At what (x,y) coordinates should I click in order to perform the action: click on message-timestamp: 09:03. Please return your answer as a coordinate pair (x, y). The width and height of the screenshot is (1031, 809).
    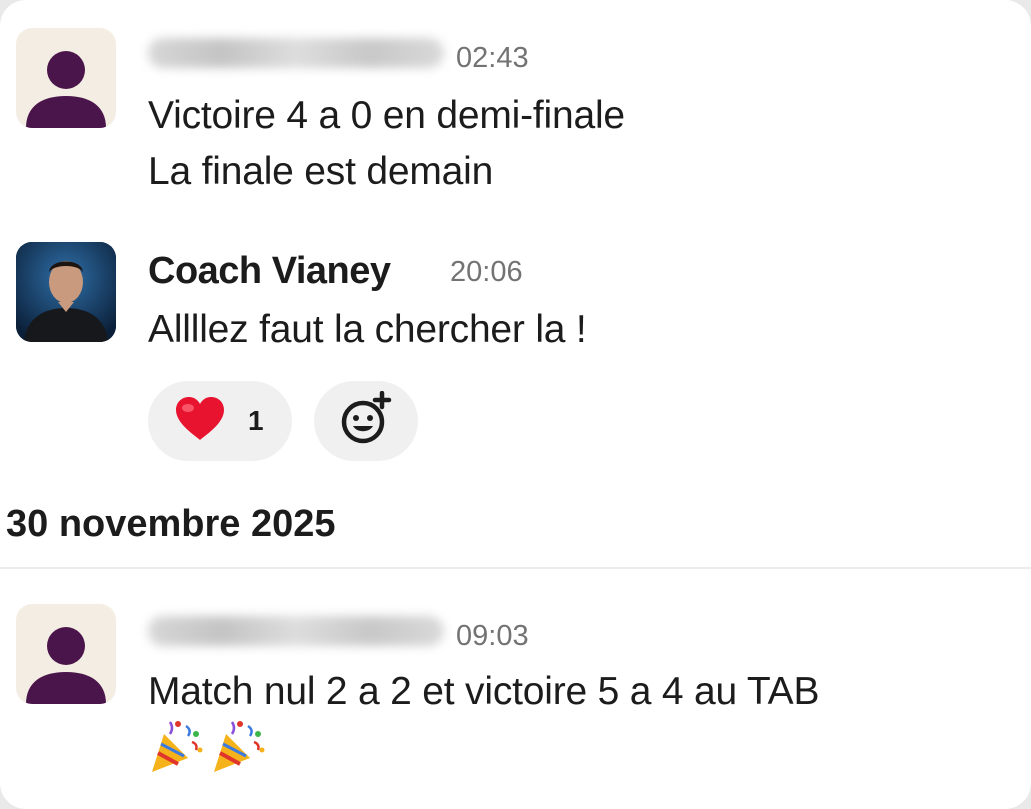
    Looking at the image, I should click on (492, 636).